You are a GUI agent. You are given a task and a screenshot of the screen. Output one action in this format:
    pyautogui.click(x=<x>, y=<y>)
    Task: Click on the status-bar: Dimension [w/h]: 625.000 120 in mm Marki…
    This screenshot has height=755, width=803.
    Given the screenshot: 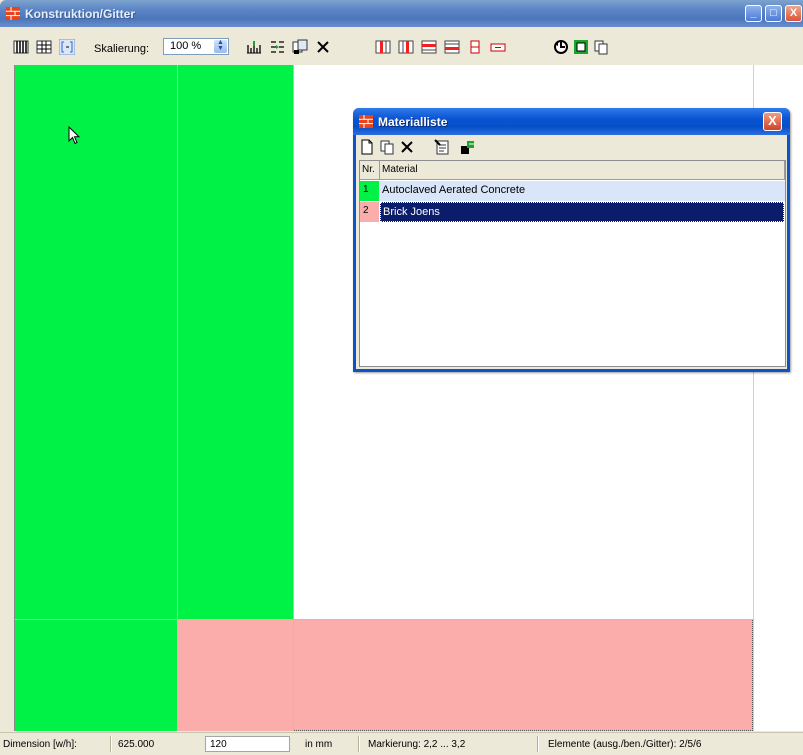 What is the action you would take?
    pyautogui.click(x=401, y=743)
    